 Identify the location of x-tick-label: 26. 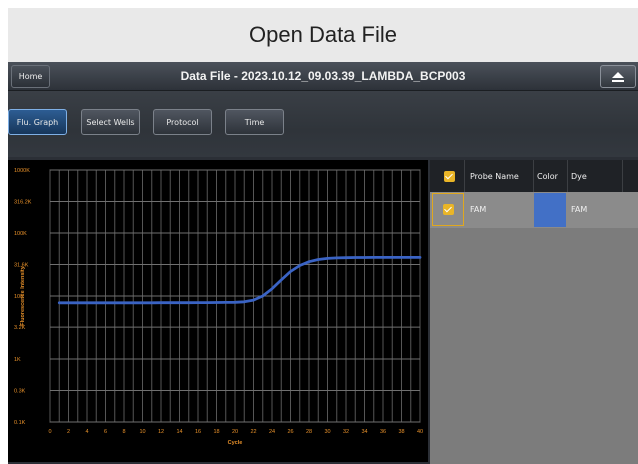
(290, 432).